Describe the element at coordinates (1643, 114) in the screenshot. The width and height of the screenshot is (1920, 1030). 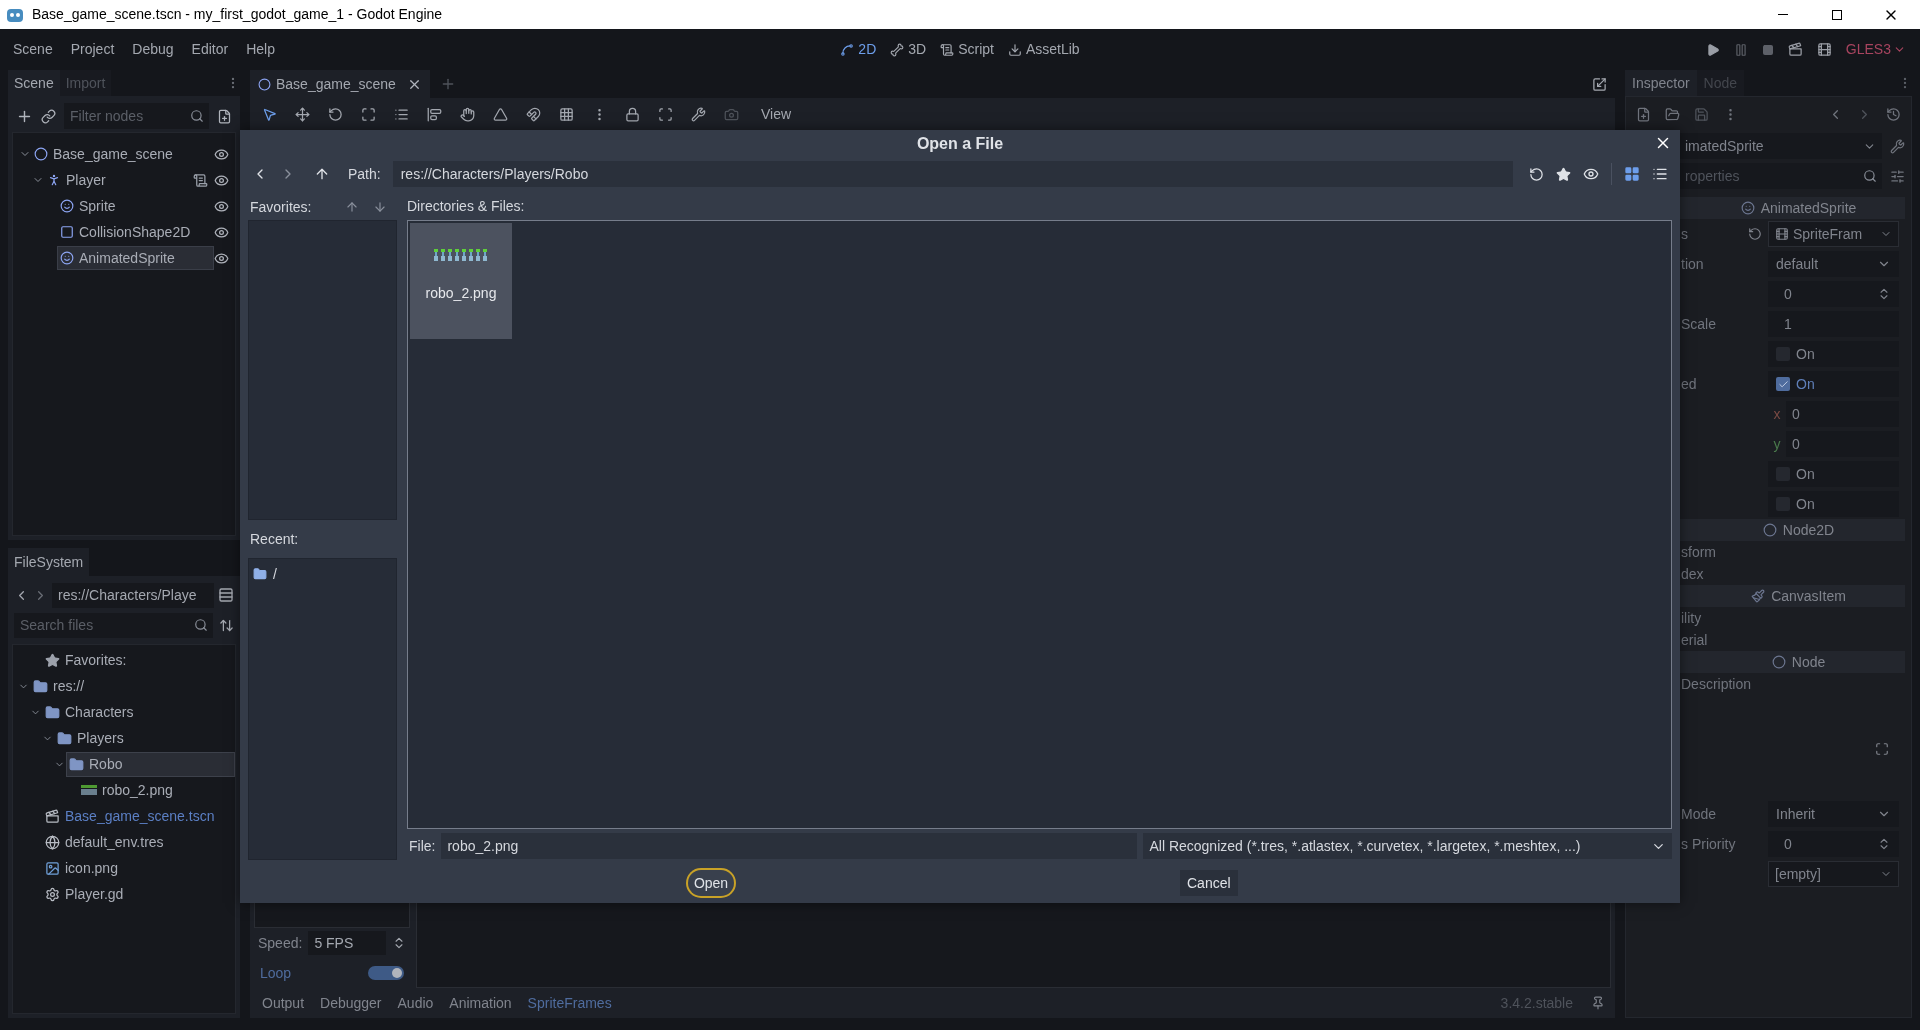
I see `new-resource-icon` at that location.